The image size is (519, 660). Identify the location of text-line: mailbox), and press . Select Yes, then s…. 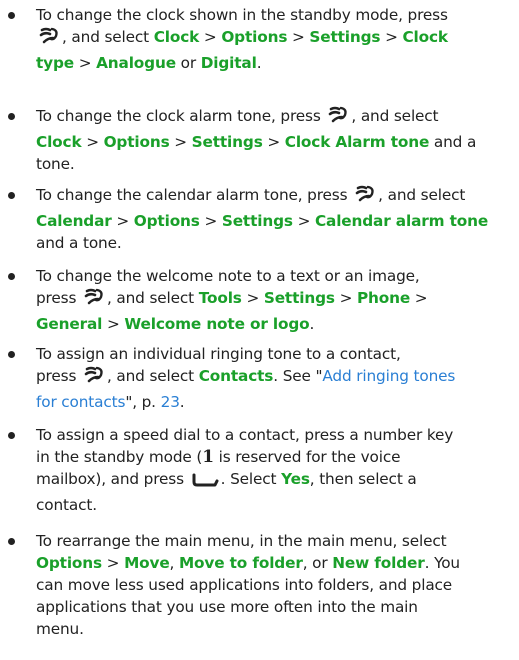
(276, 481).